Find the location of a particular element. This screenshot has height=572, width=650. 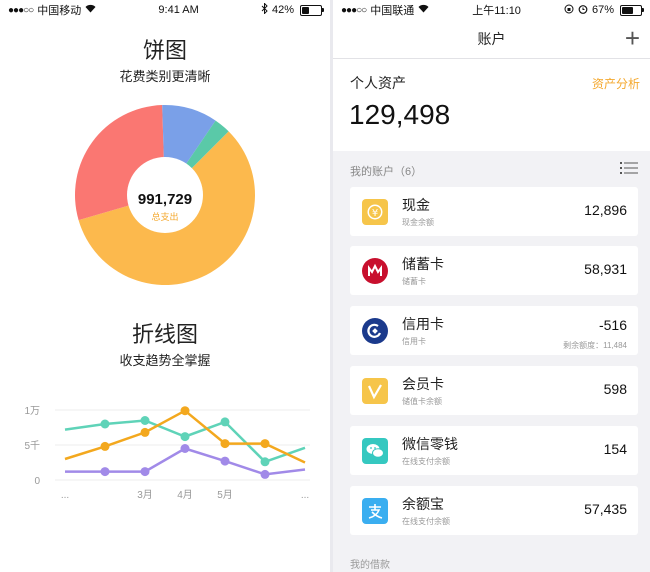

status-time: 9:41 AM is located at coordinates (178, 10).